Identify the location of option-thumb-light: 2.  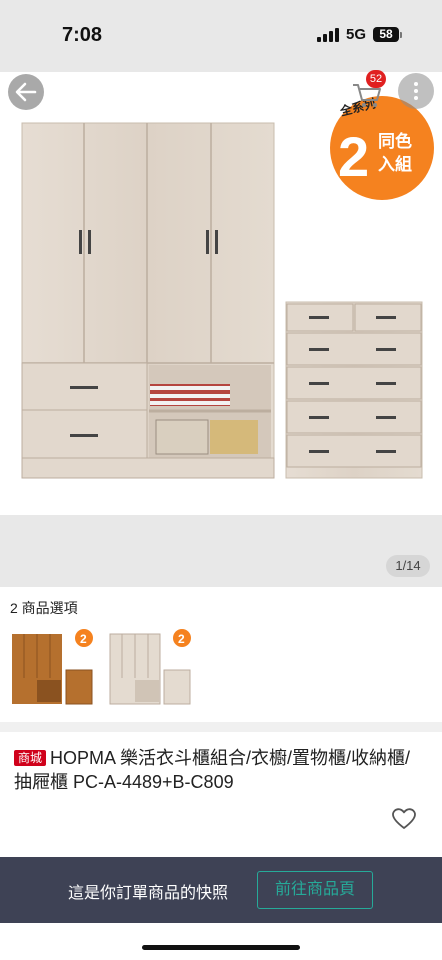
(150, 666).